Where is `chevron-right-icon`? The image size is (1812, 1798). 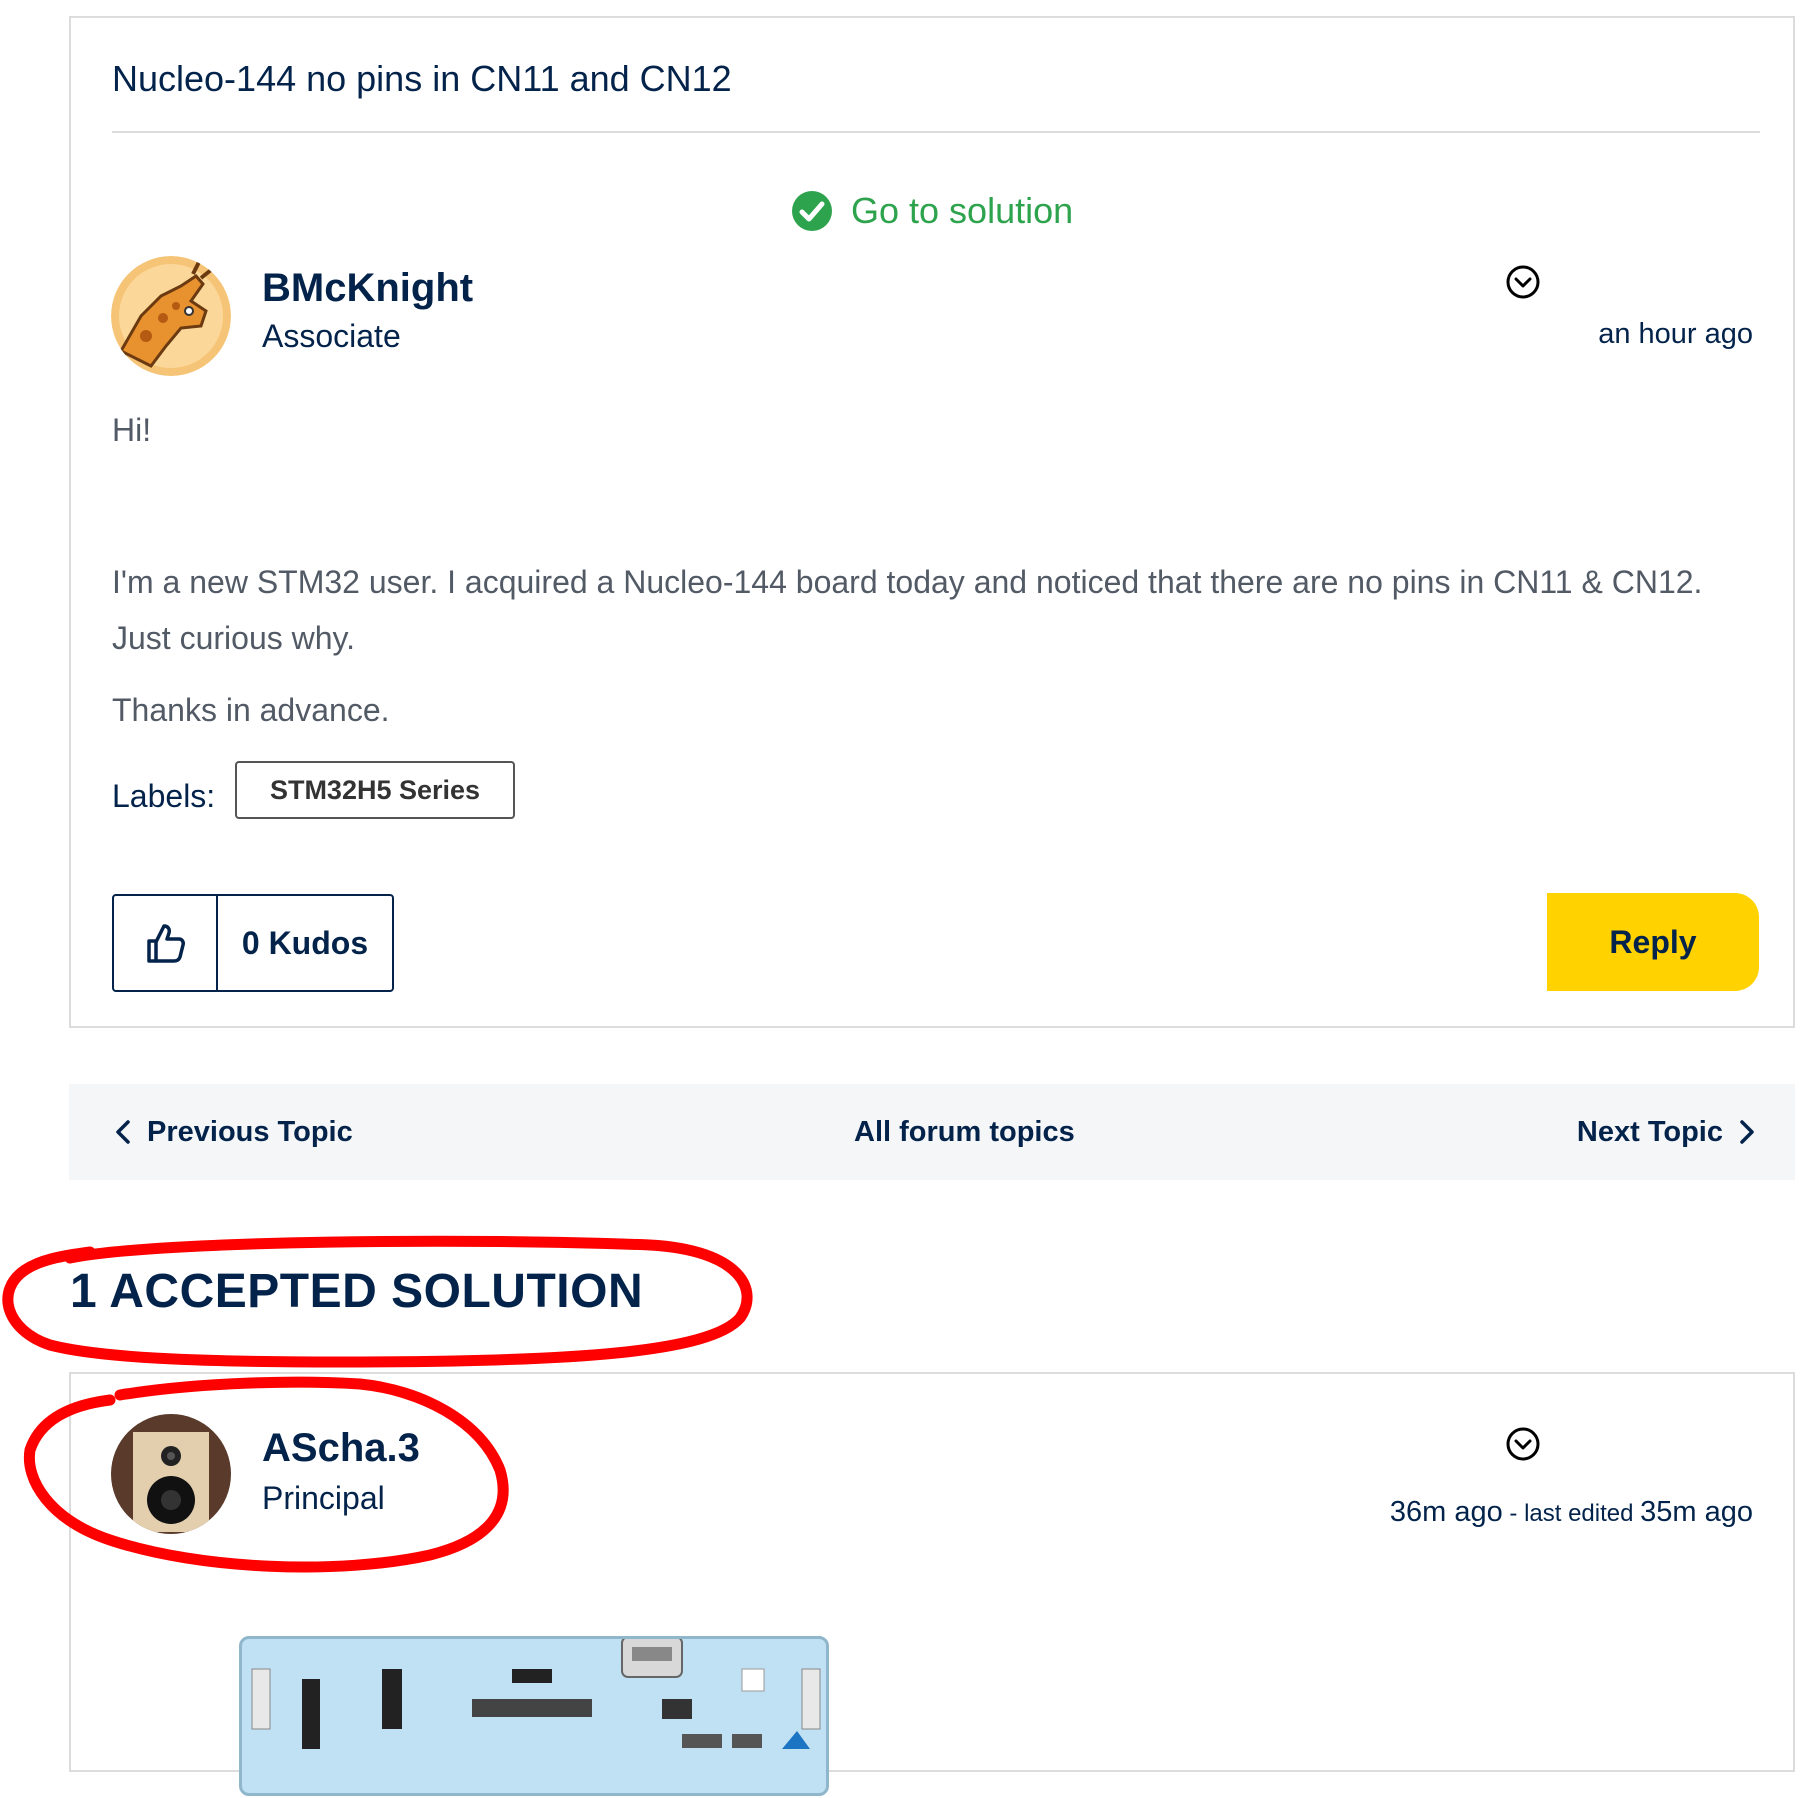 chevron-right-icon is located at coordinates (1747, 1132).